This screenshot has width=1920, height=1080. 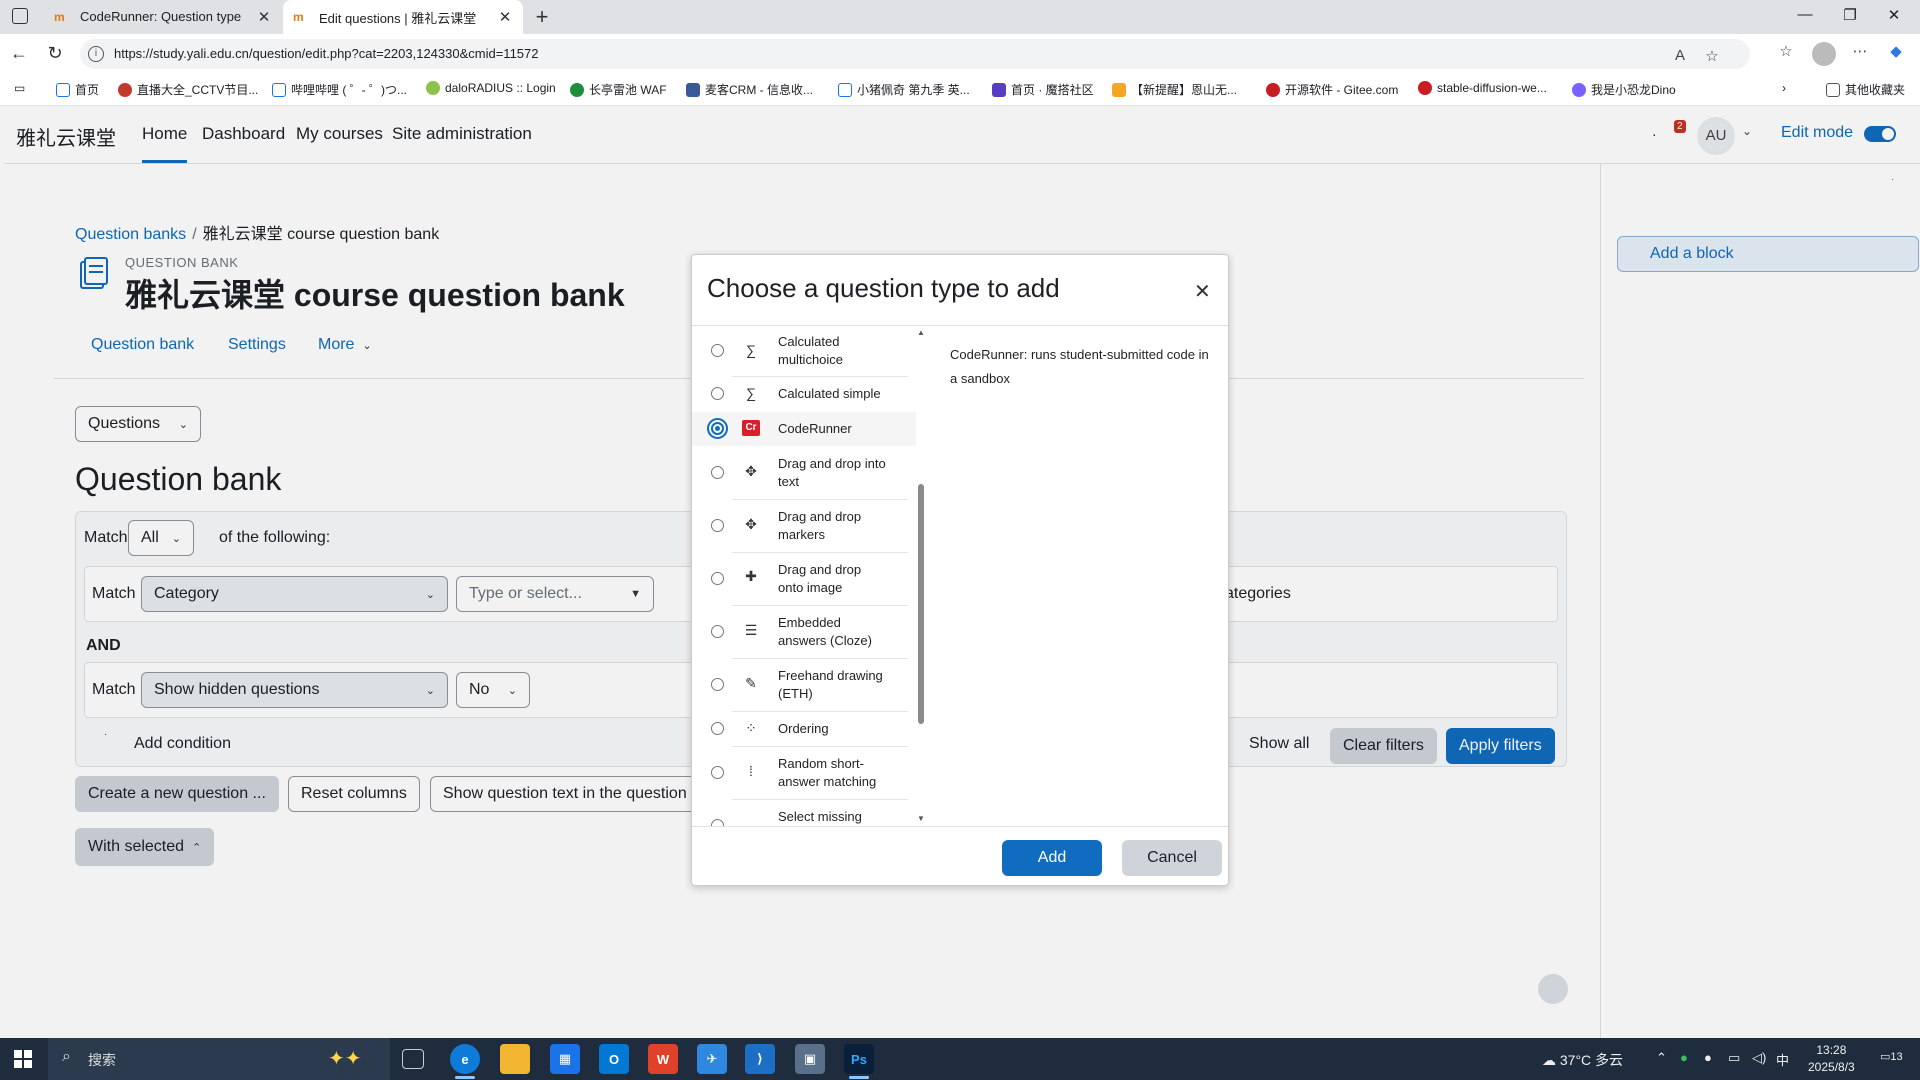 What do you see at coordinates (804, 685) in the screenshot?
I see `qtype-freehand: ✎ Freehand drawing (ETH)` at bounding box center [804, 685].